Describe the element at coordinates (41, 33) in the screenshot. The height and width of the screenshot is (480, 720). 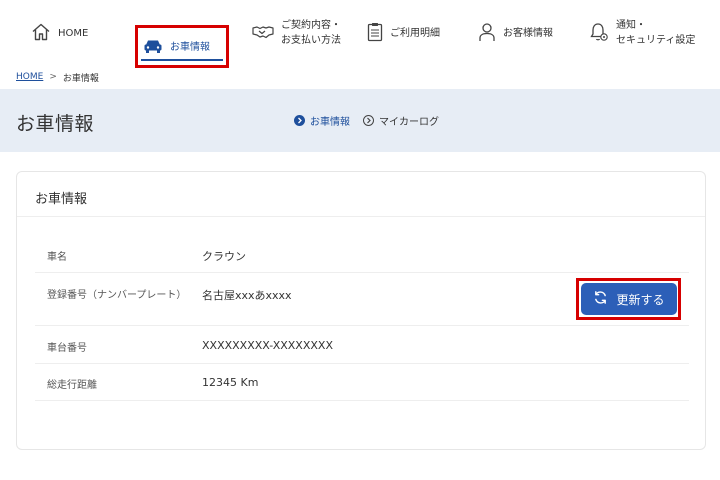
I see `home-icon` at that location.